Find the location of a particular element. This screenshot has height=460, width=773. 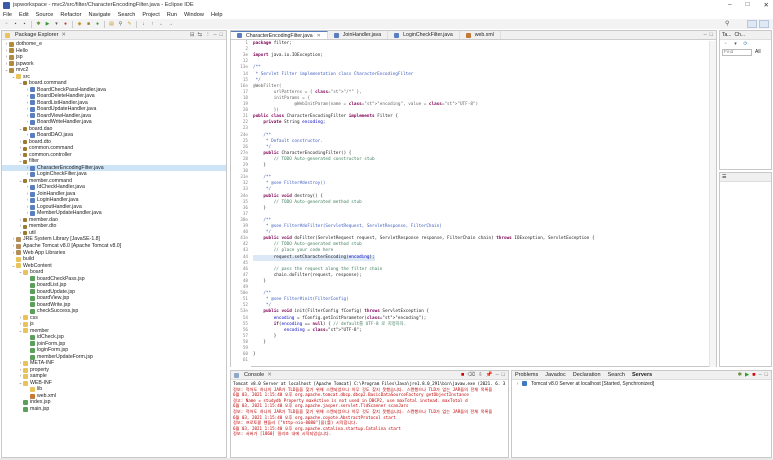

search-icon: ⚲ is located at coordinates (120, 24).